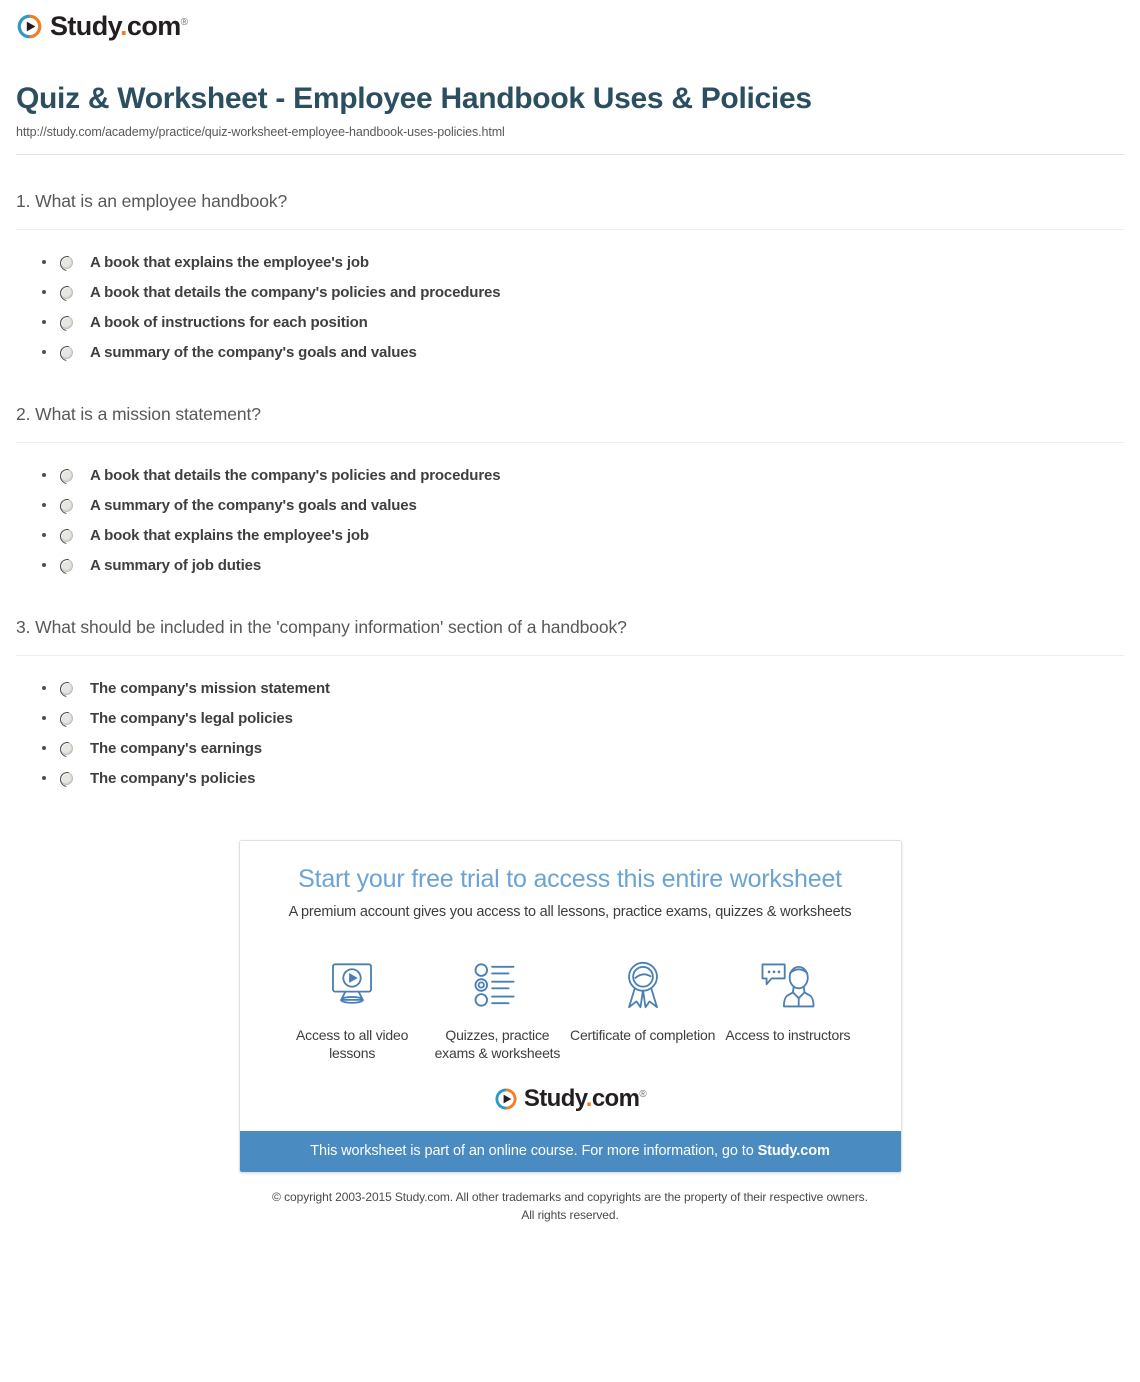  What do you see at coordinates (583, 779) in the screenshot?
I see `option-row: The company's policies` at bounding box center [583, 779].